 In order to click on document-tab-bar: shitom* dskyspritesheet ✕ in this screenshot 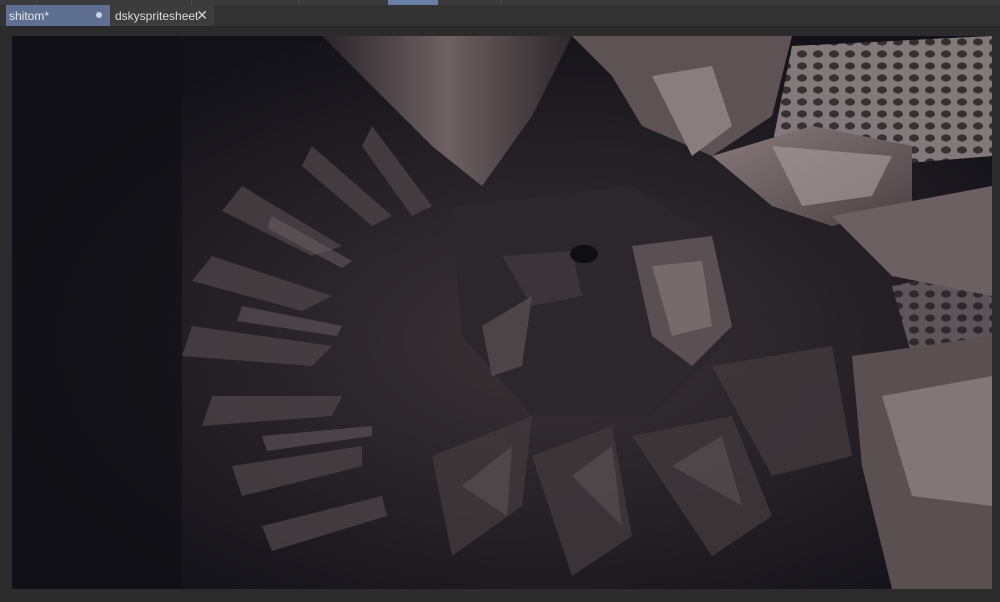, I will do `click(500, 16)`.